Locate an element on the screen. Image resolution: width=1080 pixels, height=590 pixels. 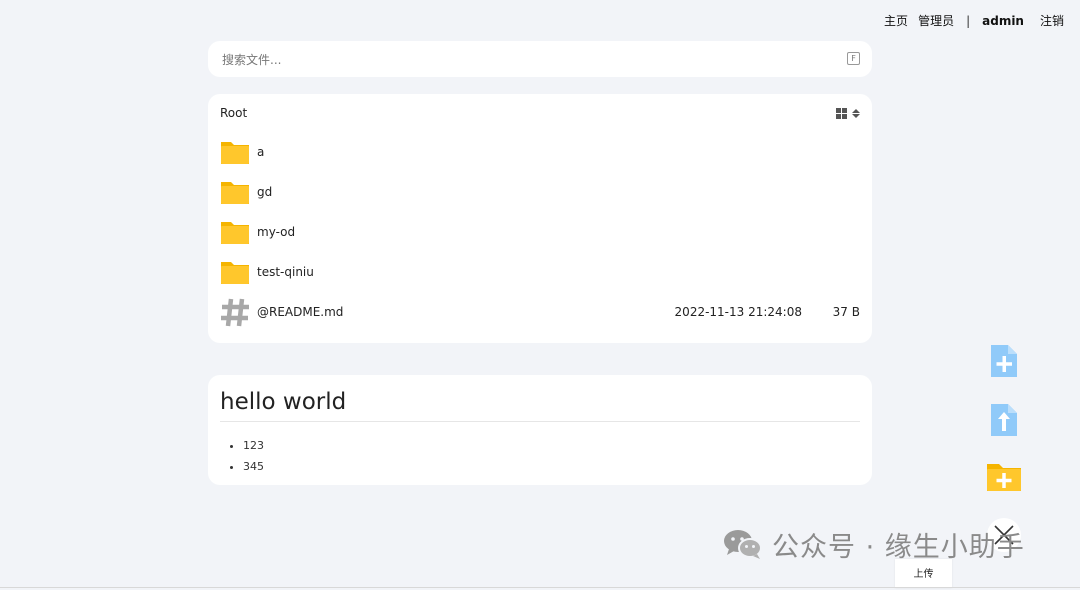
nav-username: admin is located at coordinates (1003, 21).